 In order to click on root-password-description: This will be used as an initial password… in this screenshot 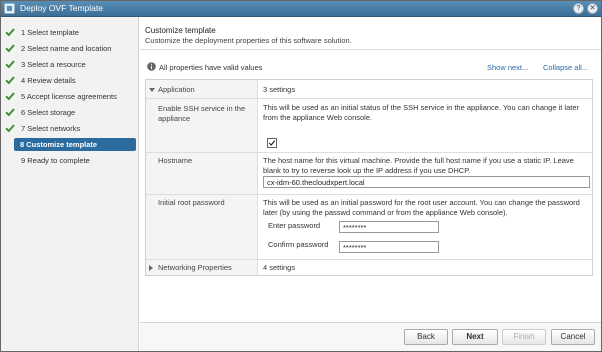, I will do `click(421, 207)`.